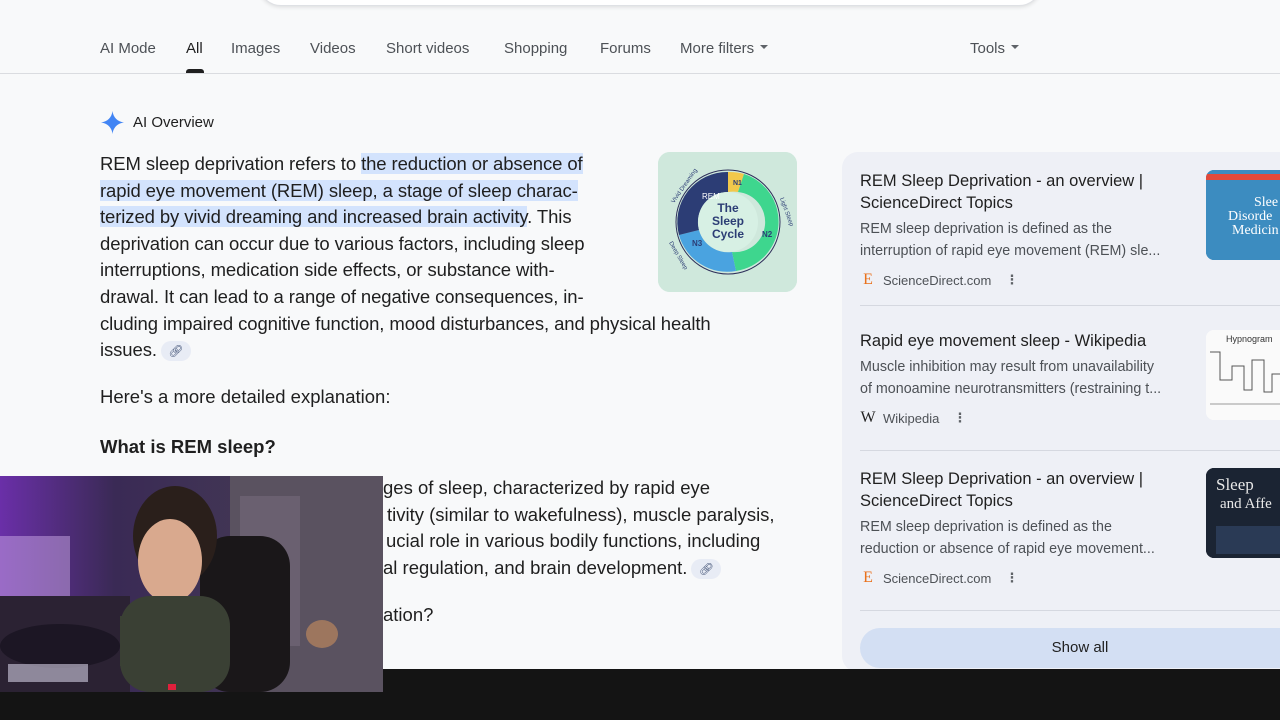 Image resolution: width=1280 pixels, height=720 pixels. I want to click on segment-label-n3: N3, so click(697, 243).